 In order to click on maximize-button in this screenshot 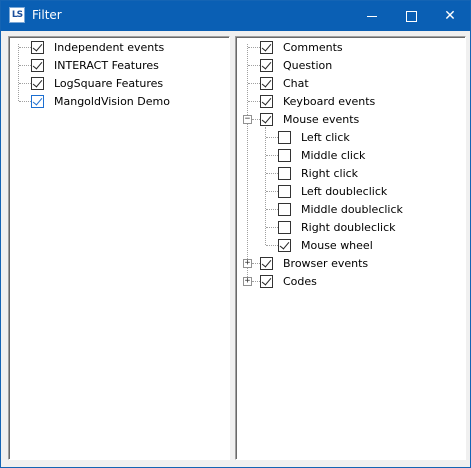, I will do `click(411, 16)`.